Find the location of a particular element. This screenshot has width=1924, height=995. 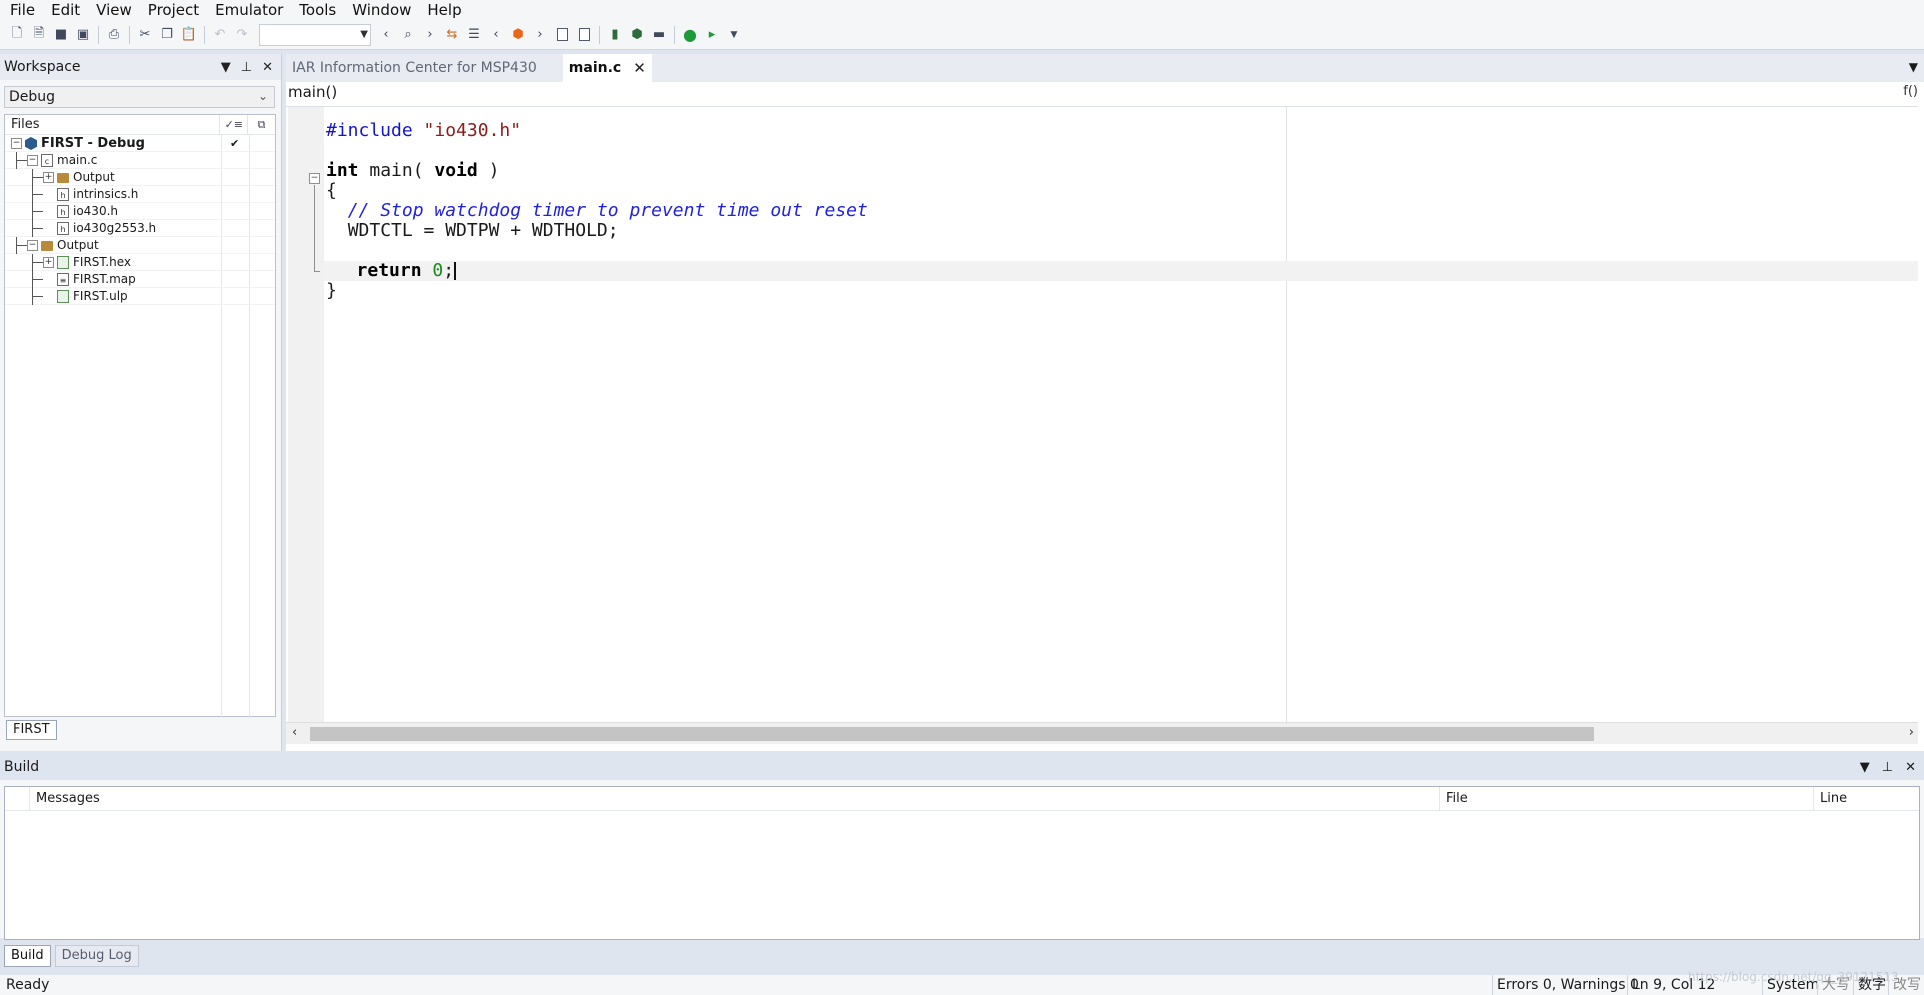

save-icon: ■ is located at coordinates (61, 35).